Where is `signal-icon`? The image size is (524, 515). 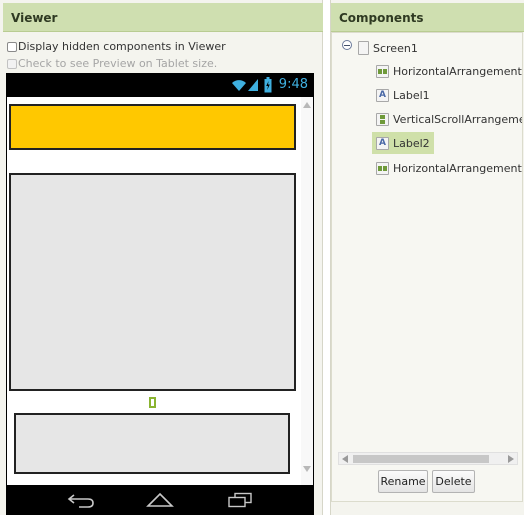 signal-icon is located at coordinates (253, 85).